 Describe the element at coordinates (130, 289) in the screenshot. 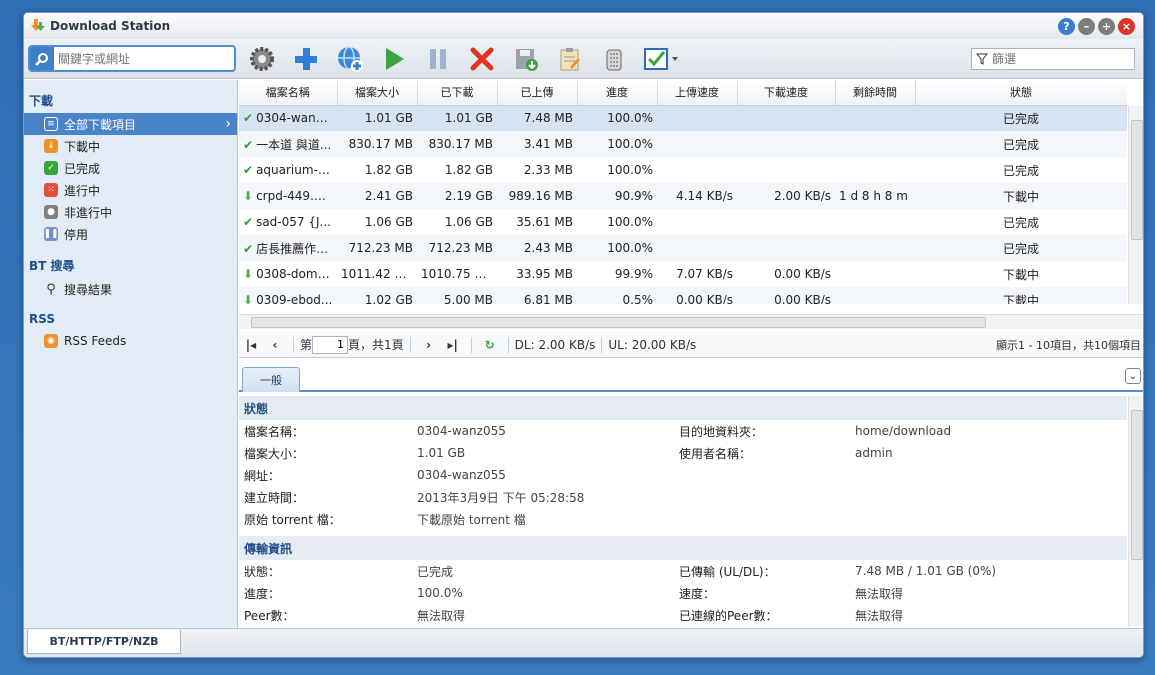

I see `sidebar-item-search-results: ⚲ 搜尋結果` at that location.